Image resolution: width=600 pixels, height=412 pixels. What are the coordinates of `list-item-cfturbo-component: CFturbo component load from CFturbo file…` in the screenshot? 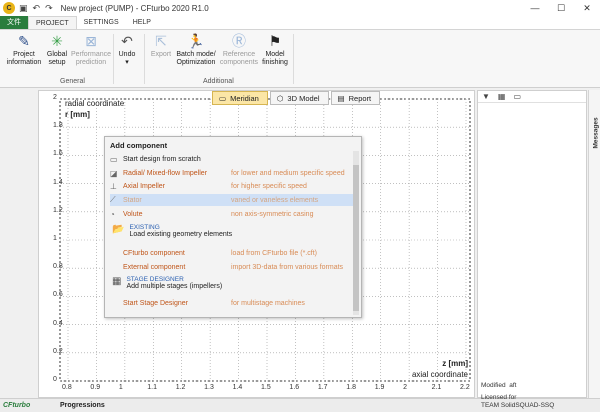 It's located at (233, 253).